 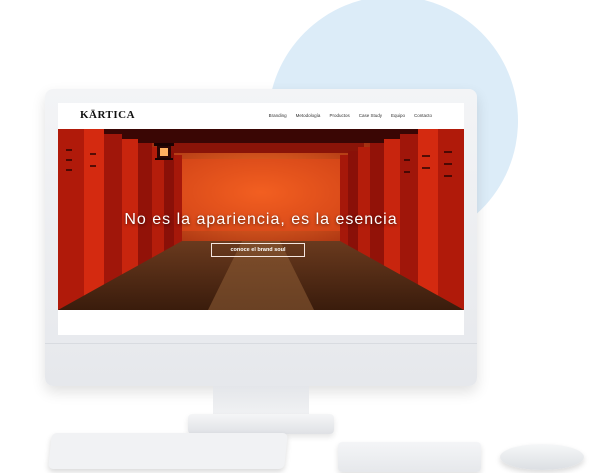 I want to click on mouse, so click(x=542, y=457).